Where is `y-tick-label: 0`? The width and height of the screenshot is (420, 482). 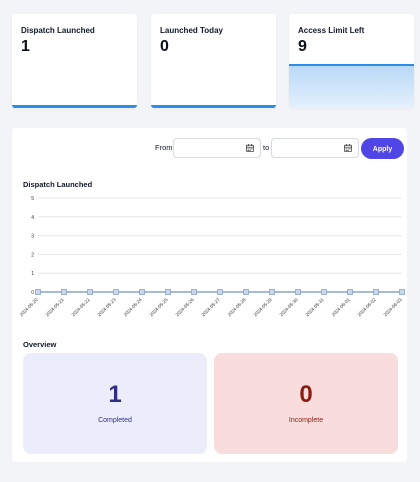
y-tick-label: 0 is located at coordinates (32, 293).